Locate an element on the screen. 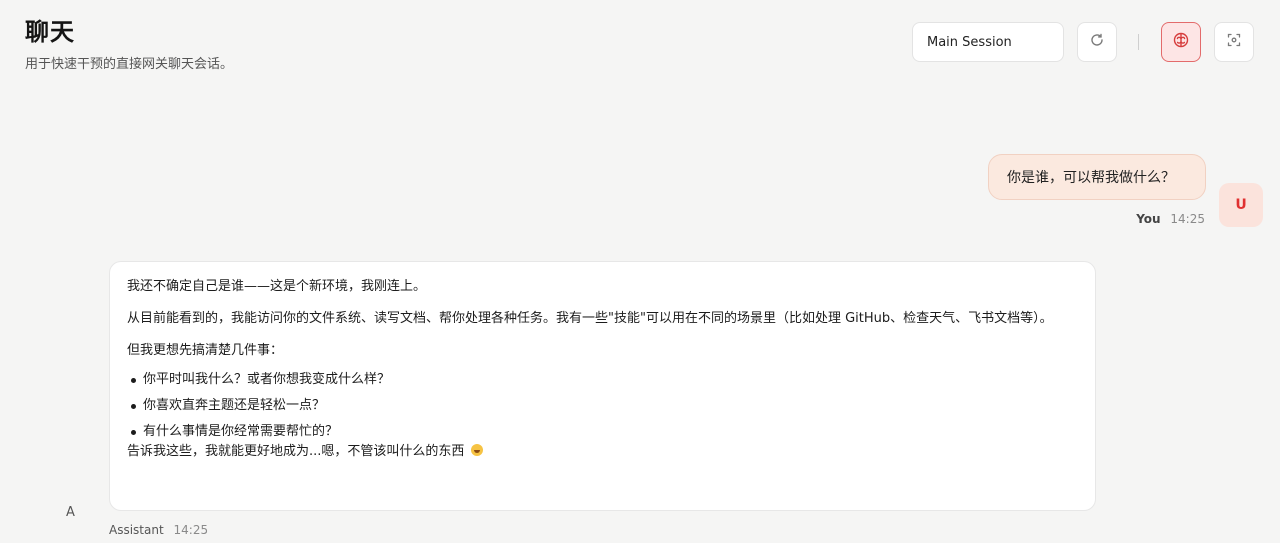 The width and height of the screenshot is (1280, 543). user-message-text: 你是谁，可以帮我做什么？ is located at coordinates (1091, 178).